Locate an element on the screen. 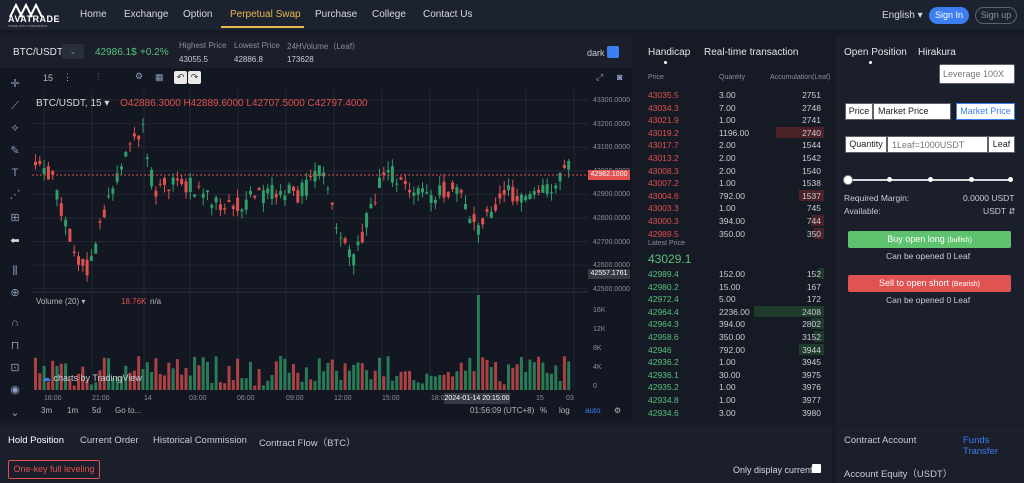  lock-icon: ⊡ is located at coordinates (15, 368).